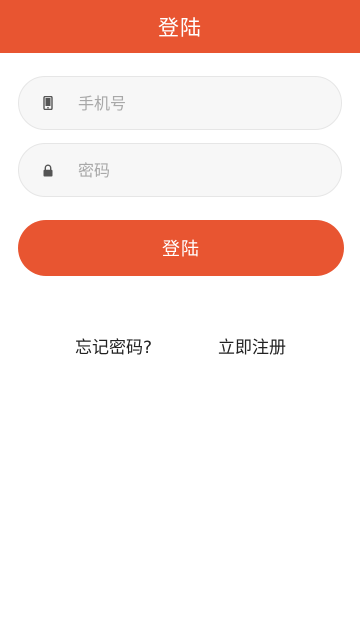 This screenshot has width=360, height=640. I want to click on app-header: 登陆, so click(180, 26).